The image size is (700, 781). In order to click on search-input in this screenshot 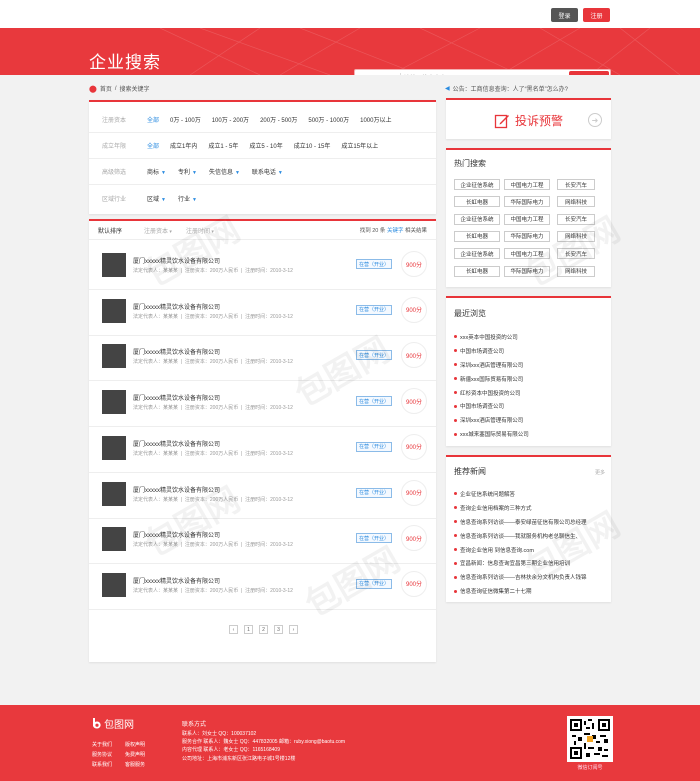, I will do `click(482, 74)`.